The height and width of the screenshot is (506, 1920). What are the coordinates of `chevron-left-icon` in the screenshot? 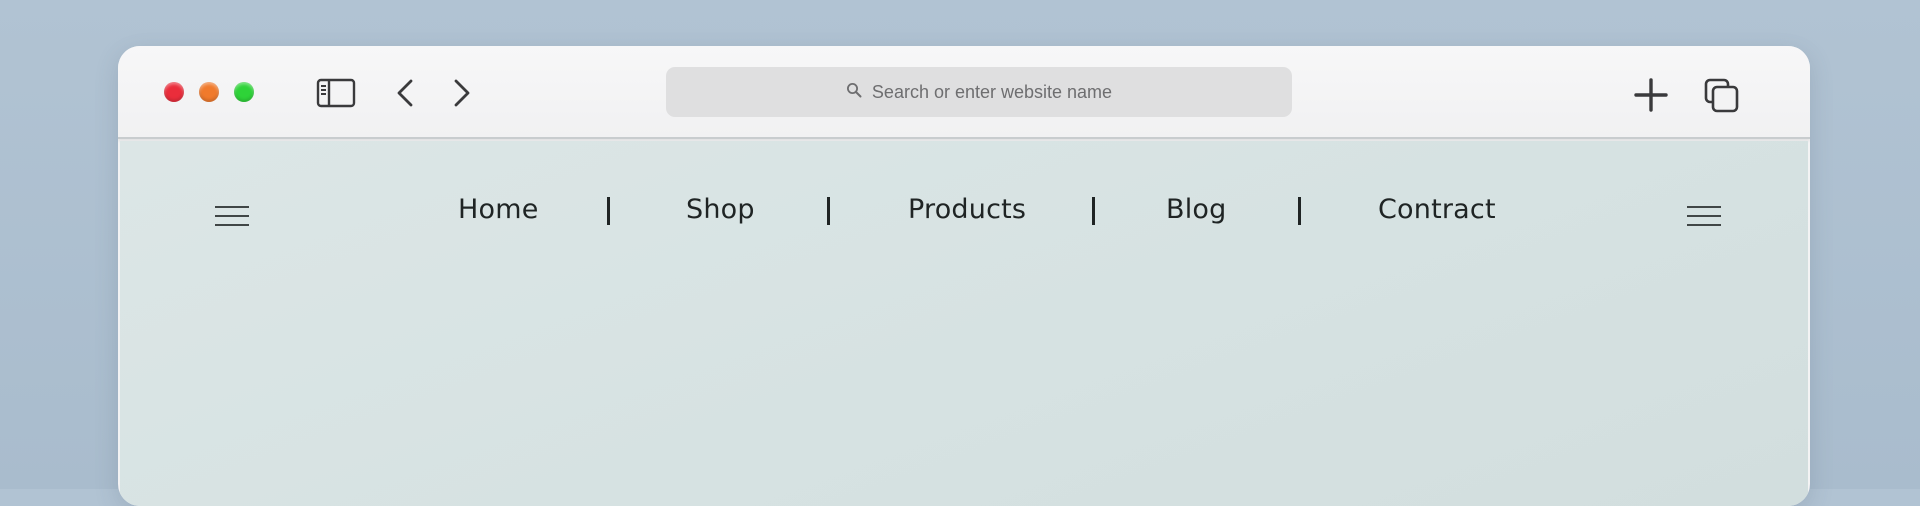 It's located at (406, 93).